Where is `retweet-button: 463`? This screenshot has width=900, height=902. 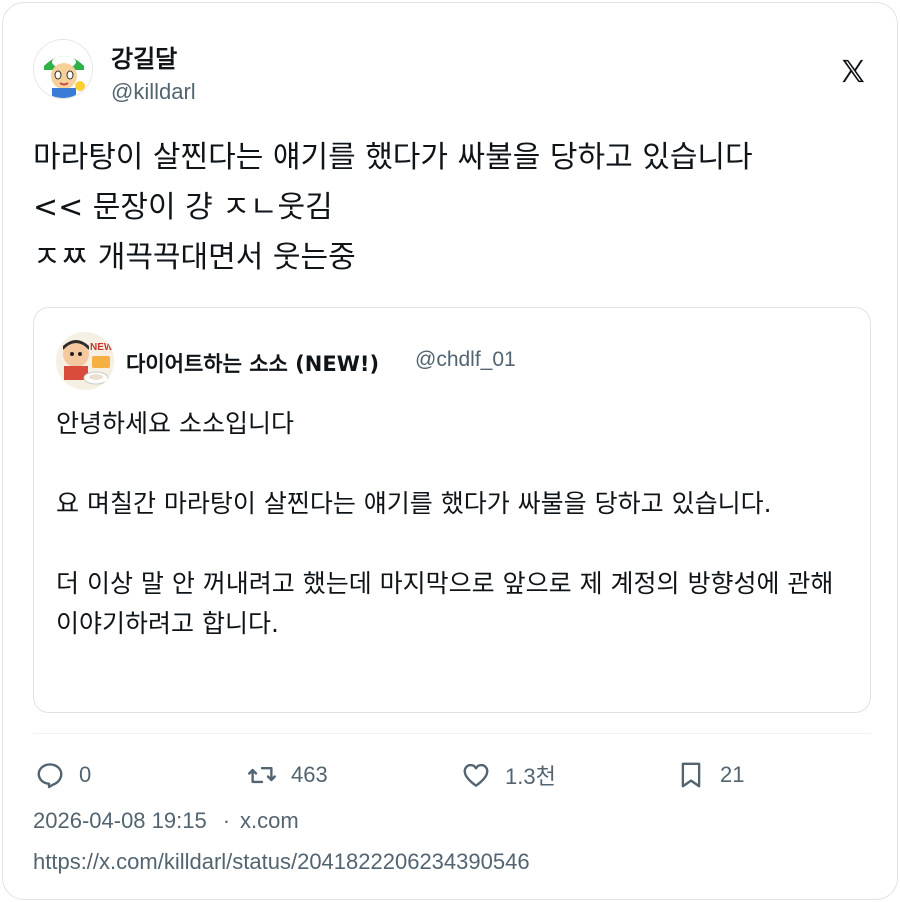
retweet-button: 463 is located at coordinates (287, 775).